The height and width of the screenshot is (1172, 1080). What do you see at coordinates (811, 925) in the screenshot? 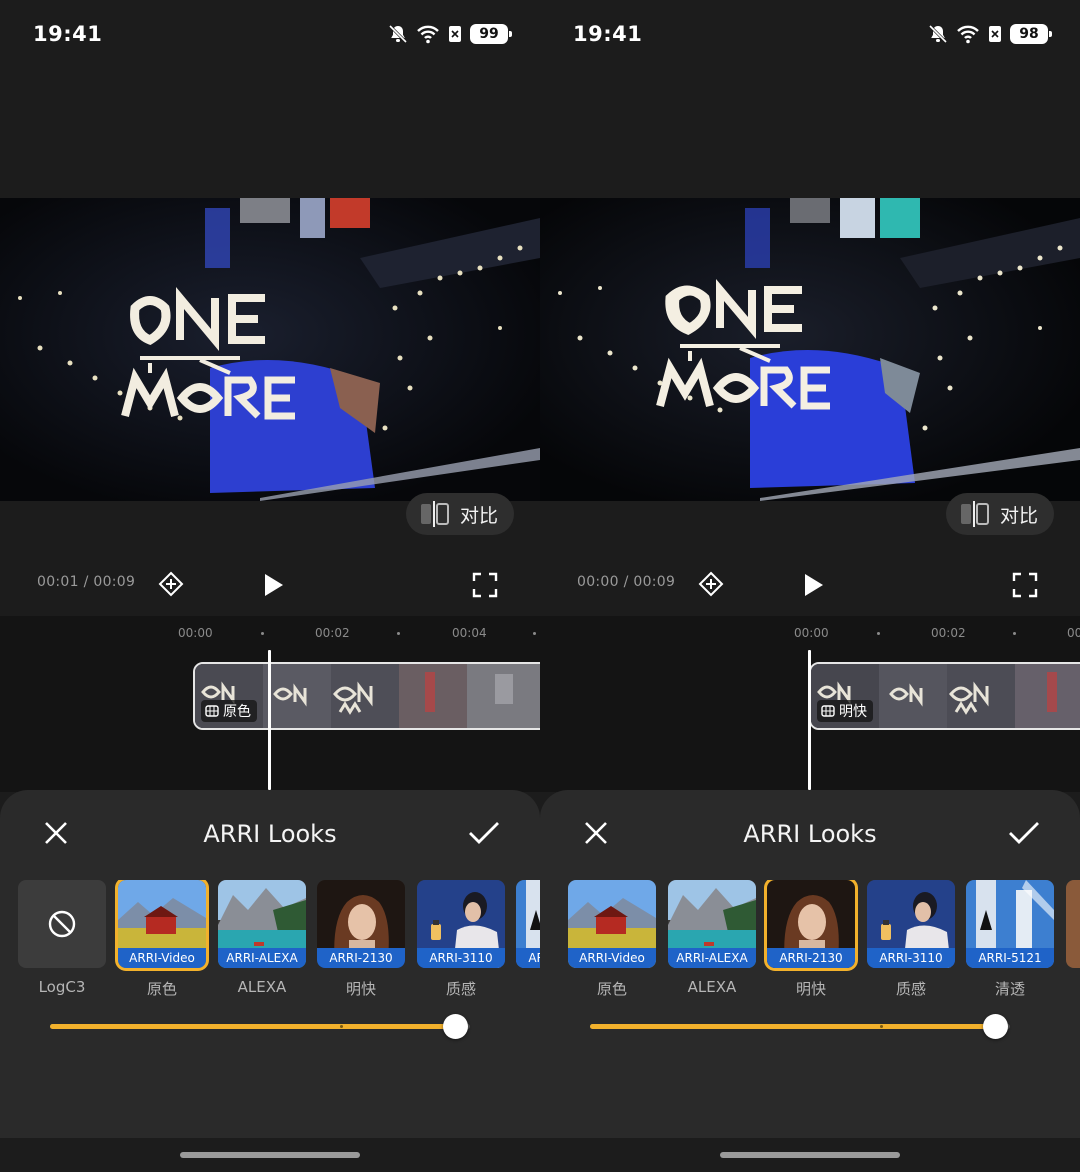
I see `look-thumb: ARRI-2130` at bounding box center [811, 925].